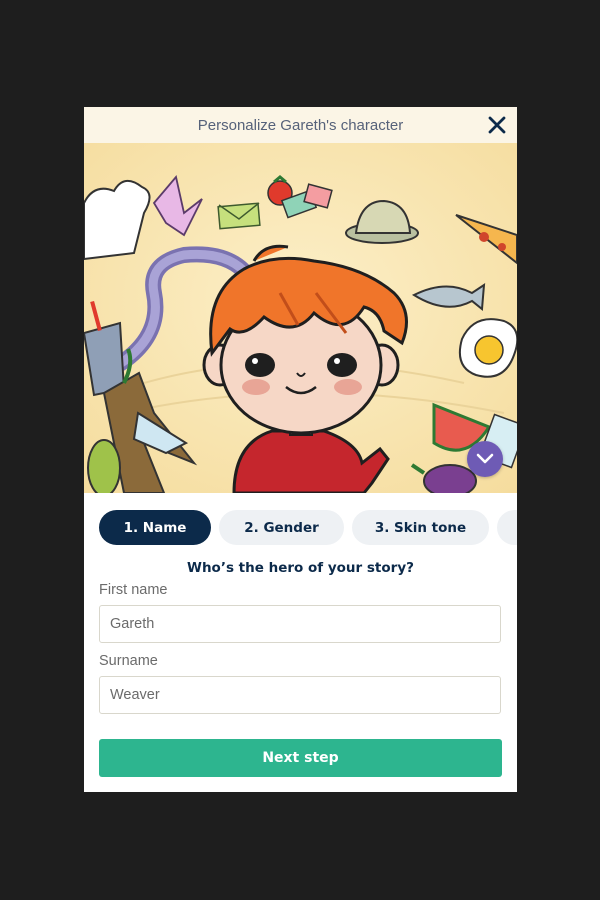 This screenshot has height=900, width=600. I want to click on steps-tab-bar: 1. Name 2. Gender 3. Skin tone, so click(300, 527).